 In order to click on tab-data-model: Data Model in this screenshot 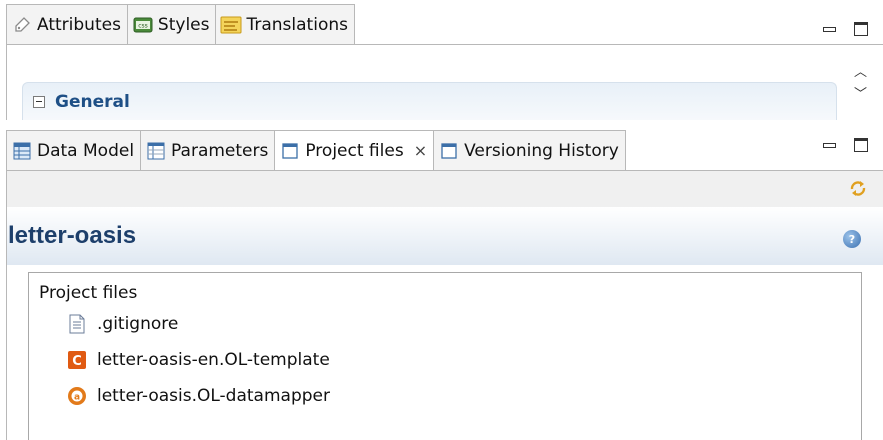, I will do `click(74, 150)`.